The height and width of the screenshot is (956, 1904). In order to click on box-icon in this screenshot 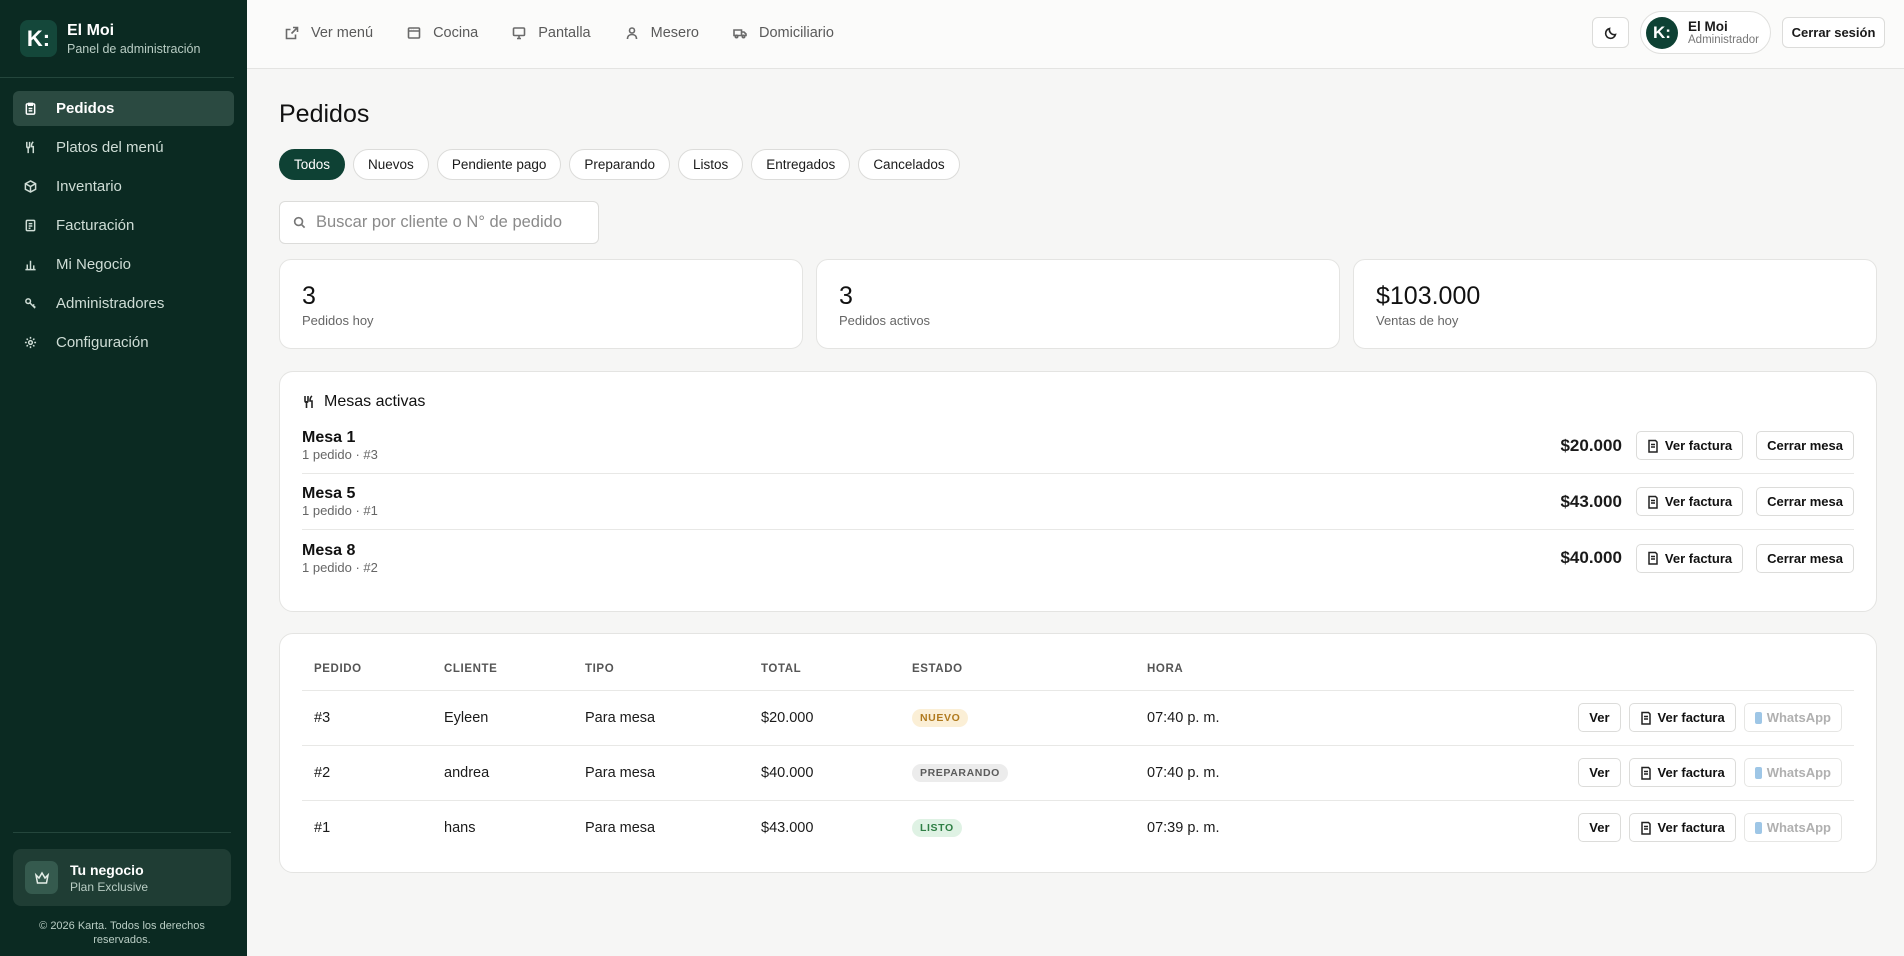, I will do `click(30, 187)`.